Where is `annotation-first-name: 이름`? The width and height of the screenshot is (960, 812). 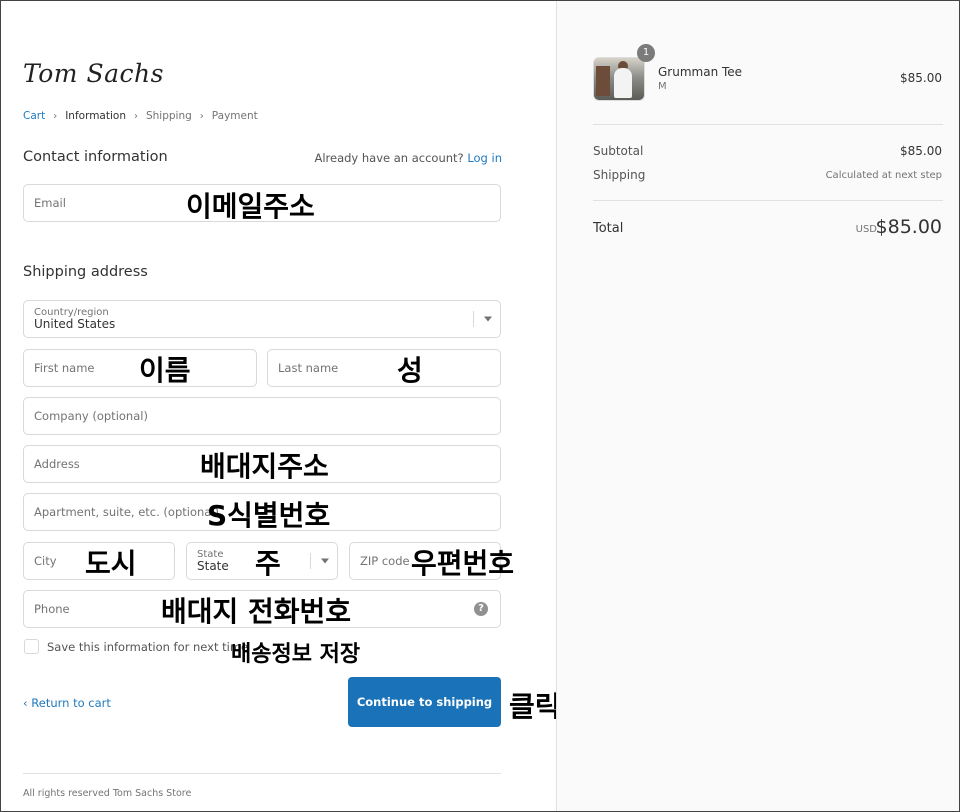
annotation-first-name: 이름 is located at coordinates (165, 370).